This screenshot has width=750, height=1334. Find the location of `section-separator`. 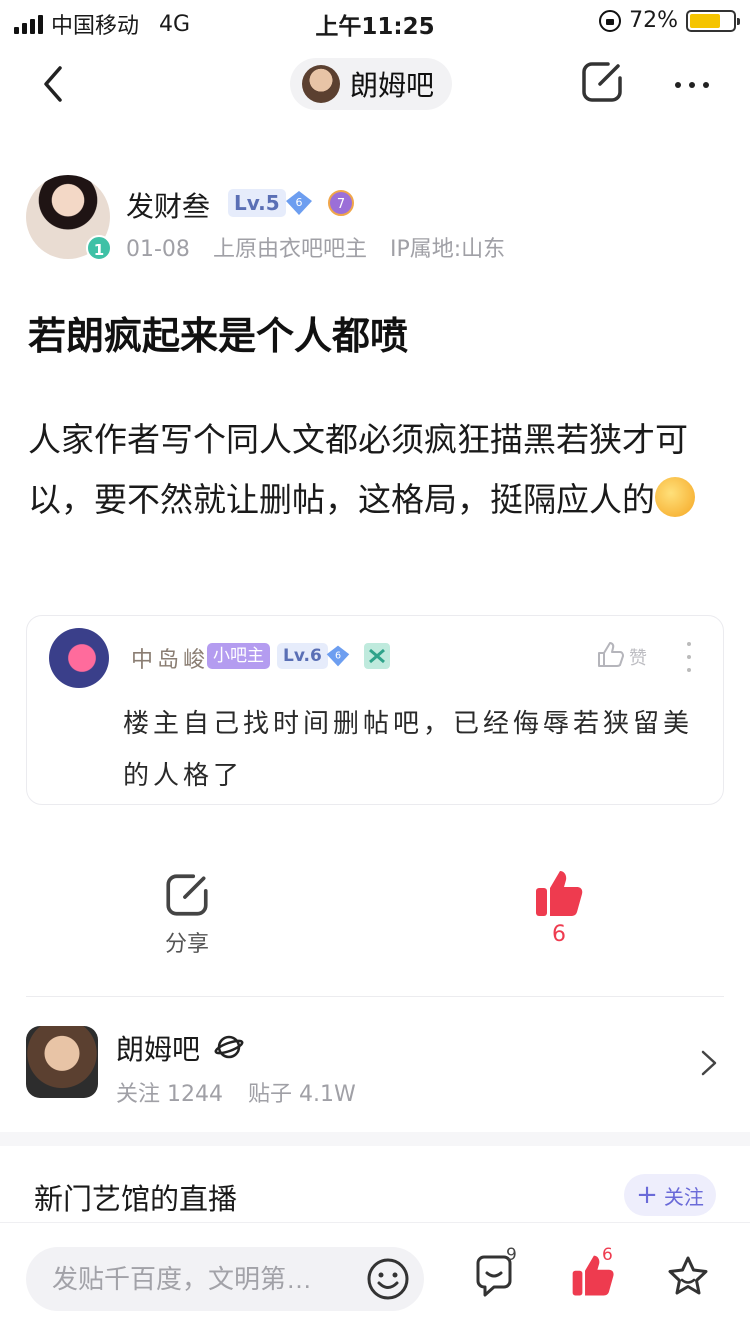

section-separator is located at coordinates (375, 1139).